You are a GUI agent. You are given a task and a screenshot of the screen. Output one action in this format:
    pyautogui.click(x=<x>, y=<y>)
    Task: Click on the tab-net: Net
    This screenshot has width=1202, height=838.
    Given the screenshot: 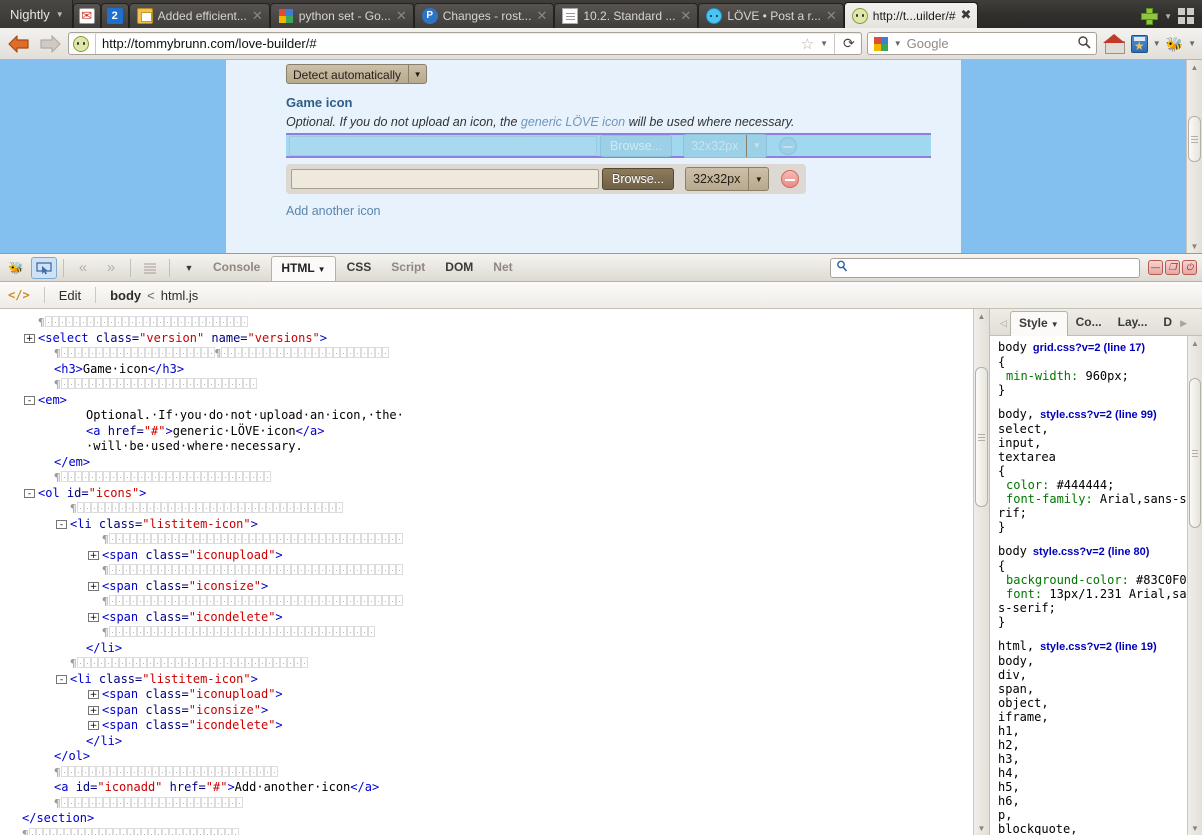 What is the action you would take?
    pyautogui.click(x=502, y=267)
    